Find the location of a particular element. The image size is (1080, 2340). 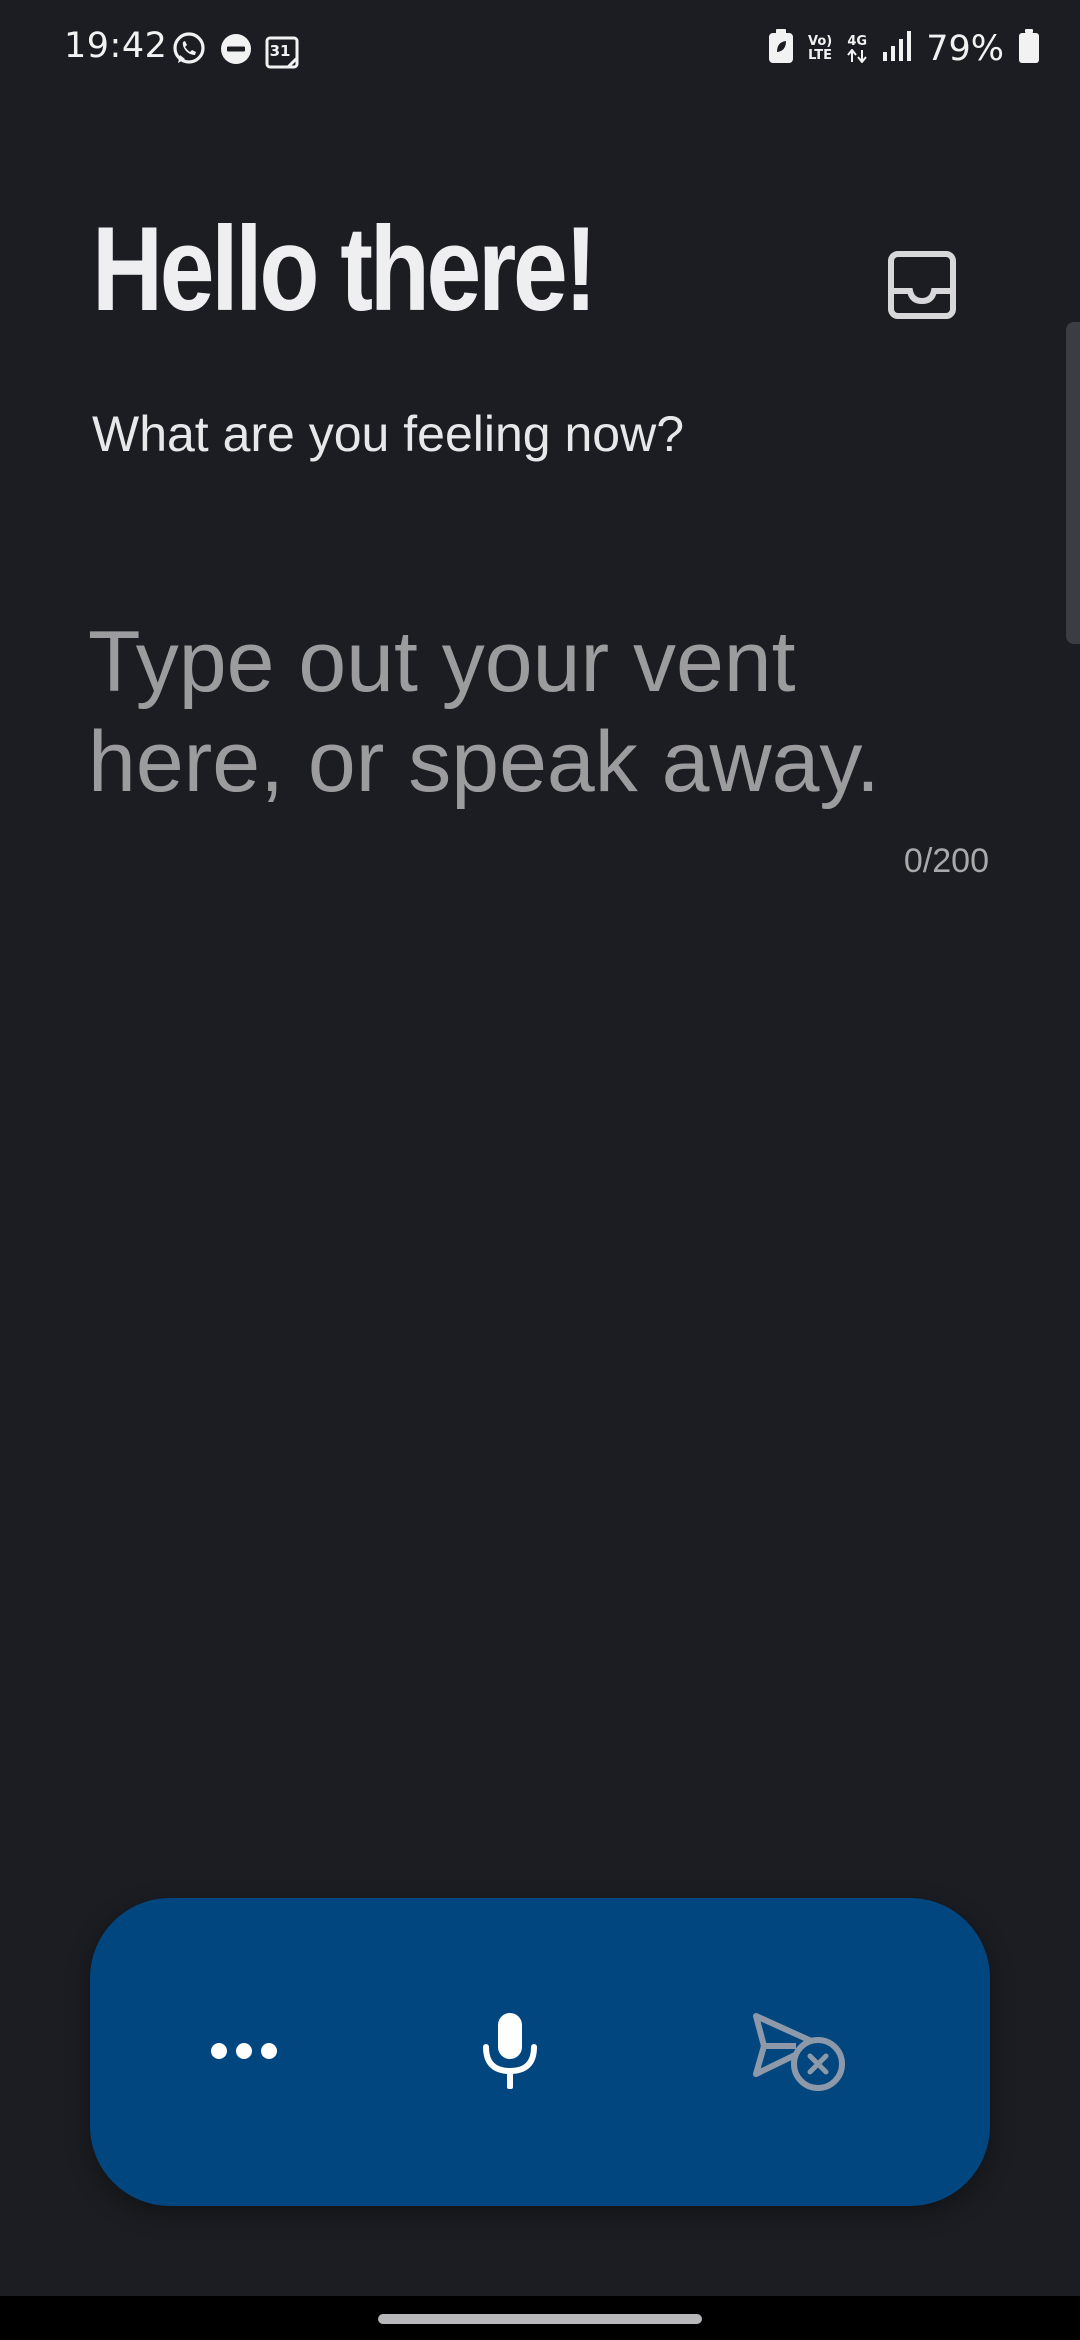

scrollbar is located at coordinates (1073, 483).